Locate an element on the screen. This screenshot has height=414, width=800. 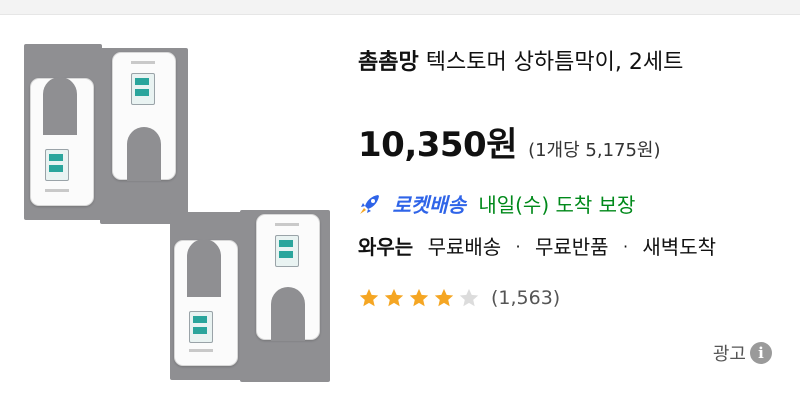
benefit-free-return: 무료반품 is located at coordinates (571, 247).